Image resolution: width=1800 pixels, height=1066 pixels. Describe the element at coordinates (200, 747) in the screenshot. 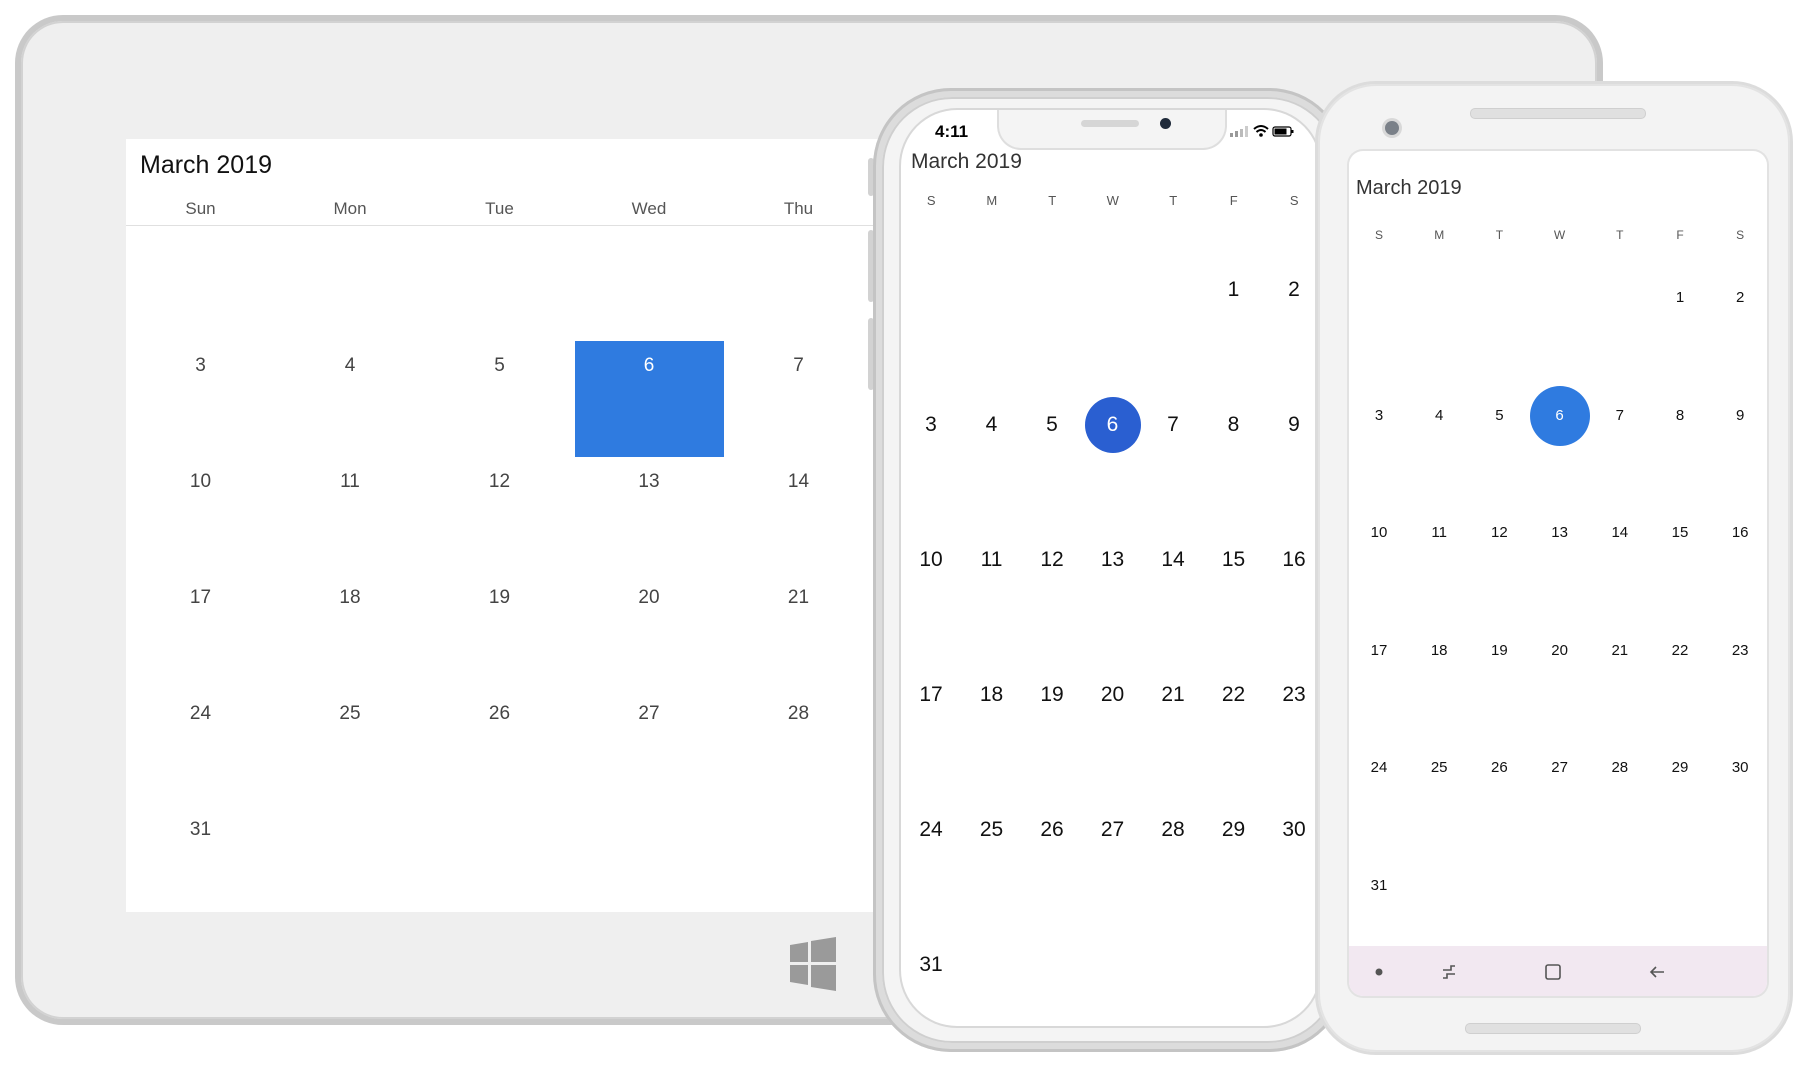

I see `windows-date-cell: 24` at that location.